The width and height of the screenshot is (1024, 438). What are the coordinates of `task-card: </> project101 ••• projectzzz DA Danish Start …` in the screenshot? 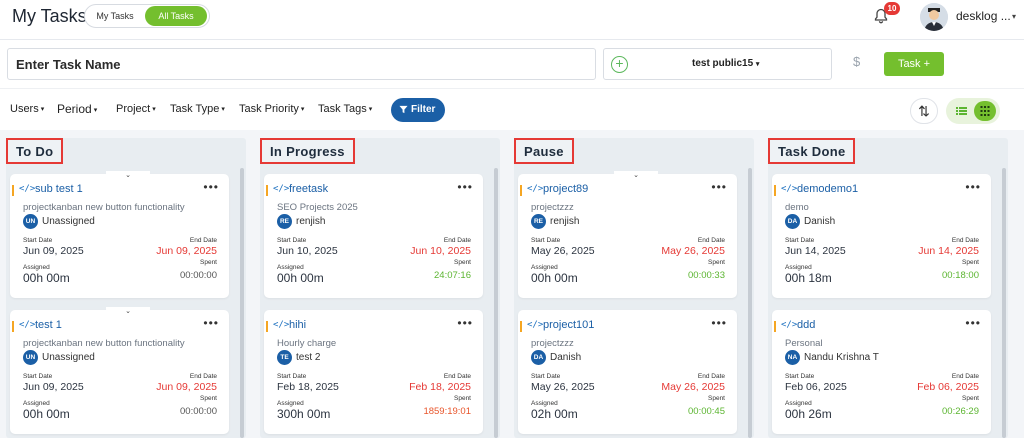 It's located at (627, 372).